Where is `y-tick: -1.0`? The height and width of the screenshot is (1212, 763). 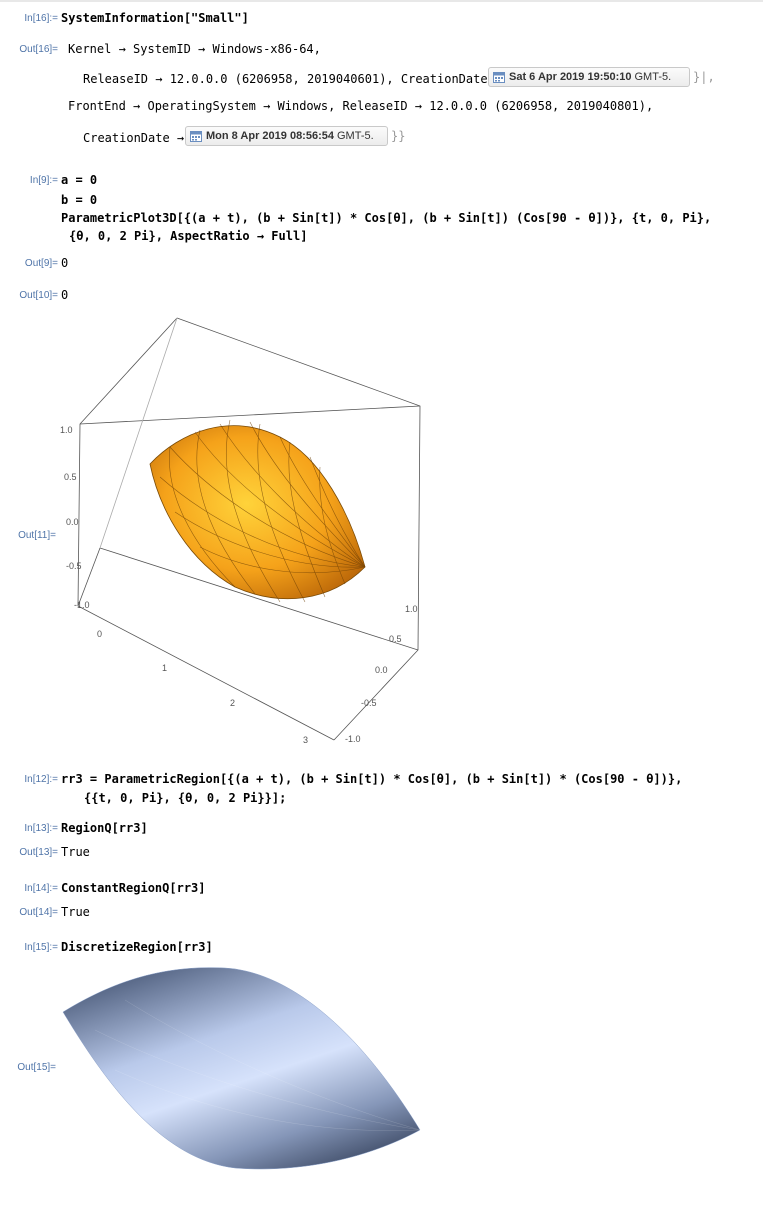 y-tick: -1.0 is located at coordinates (353, 739).